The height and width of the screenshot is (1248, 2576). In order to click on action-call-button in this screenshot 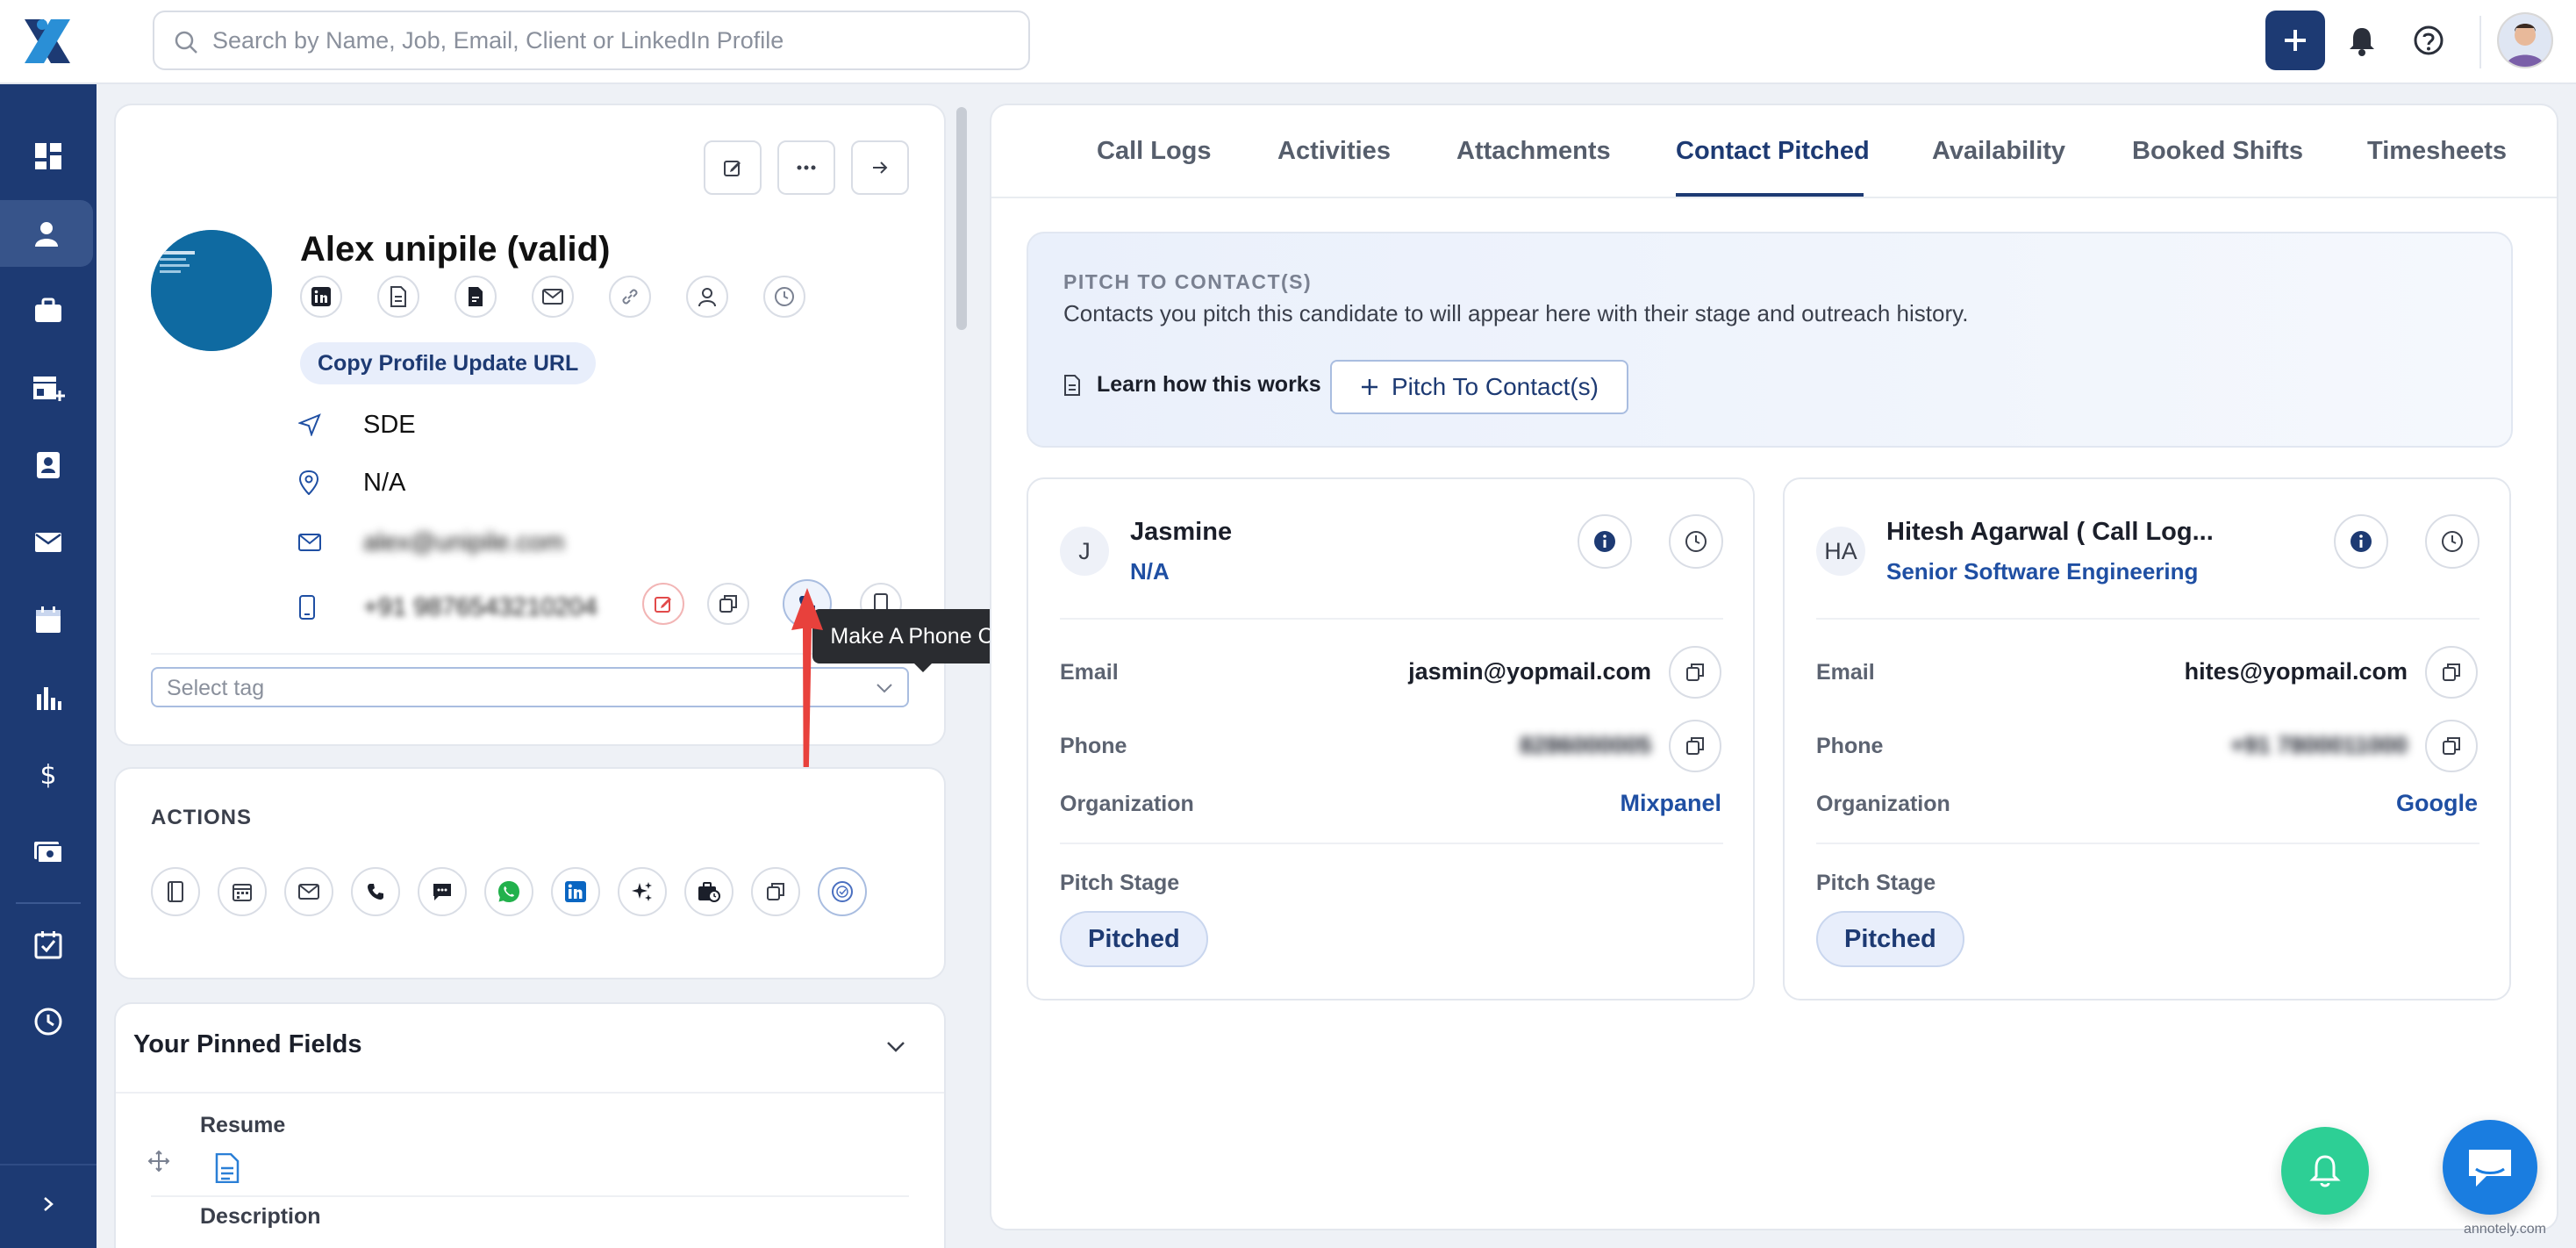, I will do `click(375, 891)`.